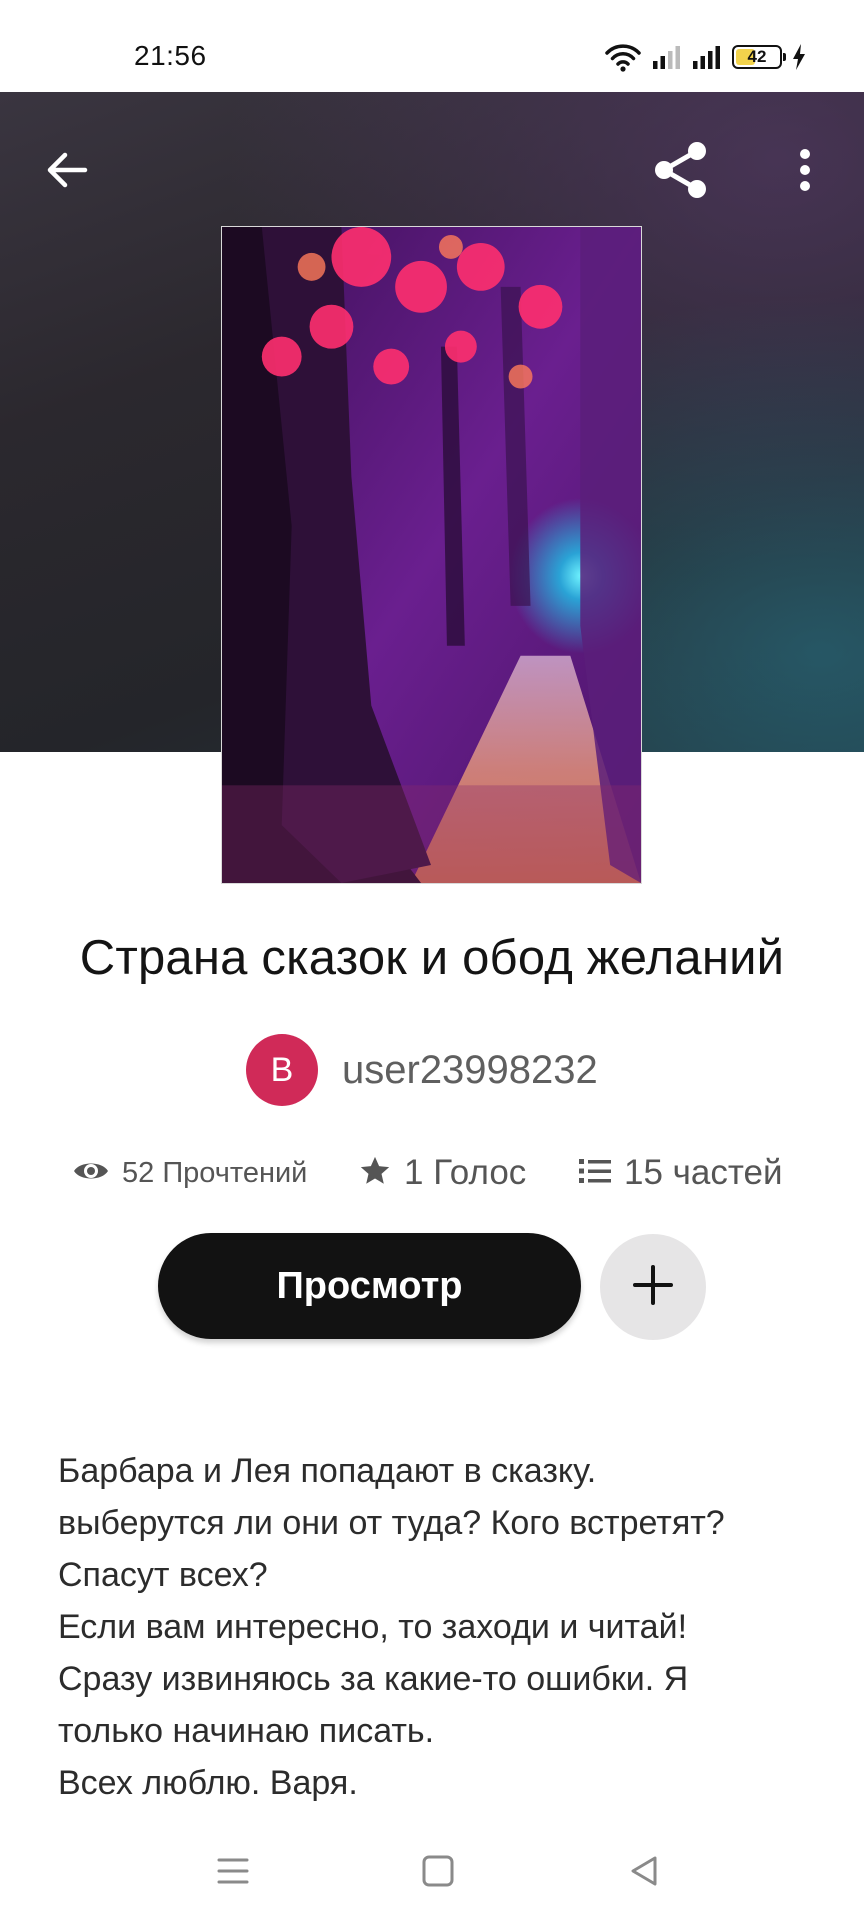 The width and height of the screenshot is (864, 1920). I want to click on back-button, so click(67, 172).